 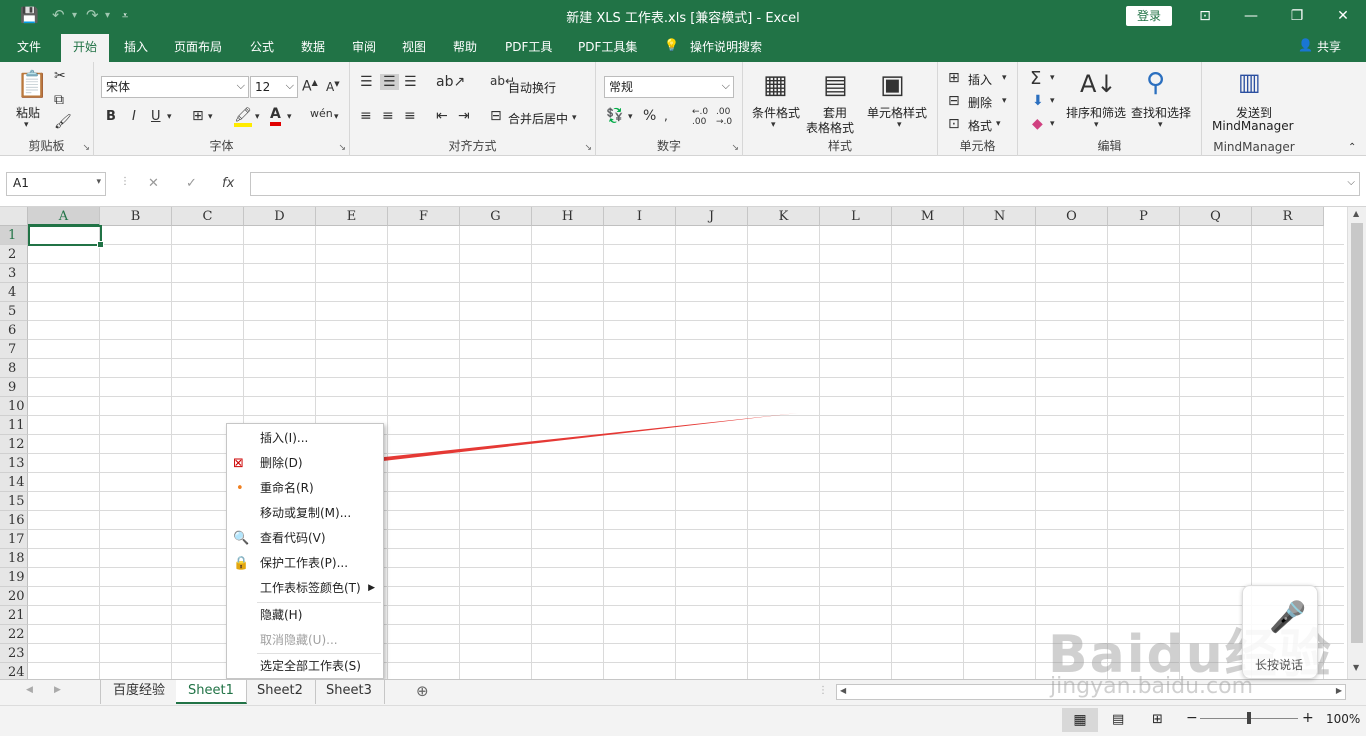 I want to click on submenu-arrow-icon: ▶, so click(x=371, y=588).